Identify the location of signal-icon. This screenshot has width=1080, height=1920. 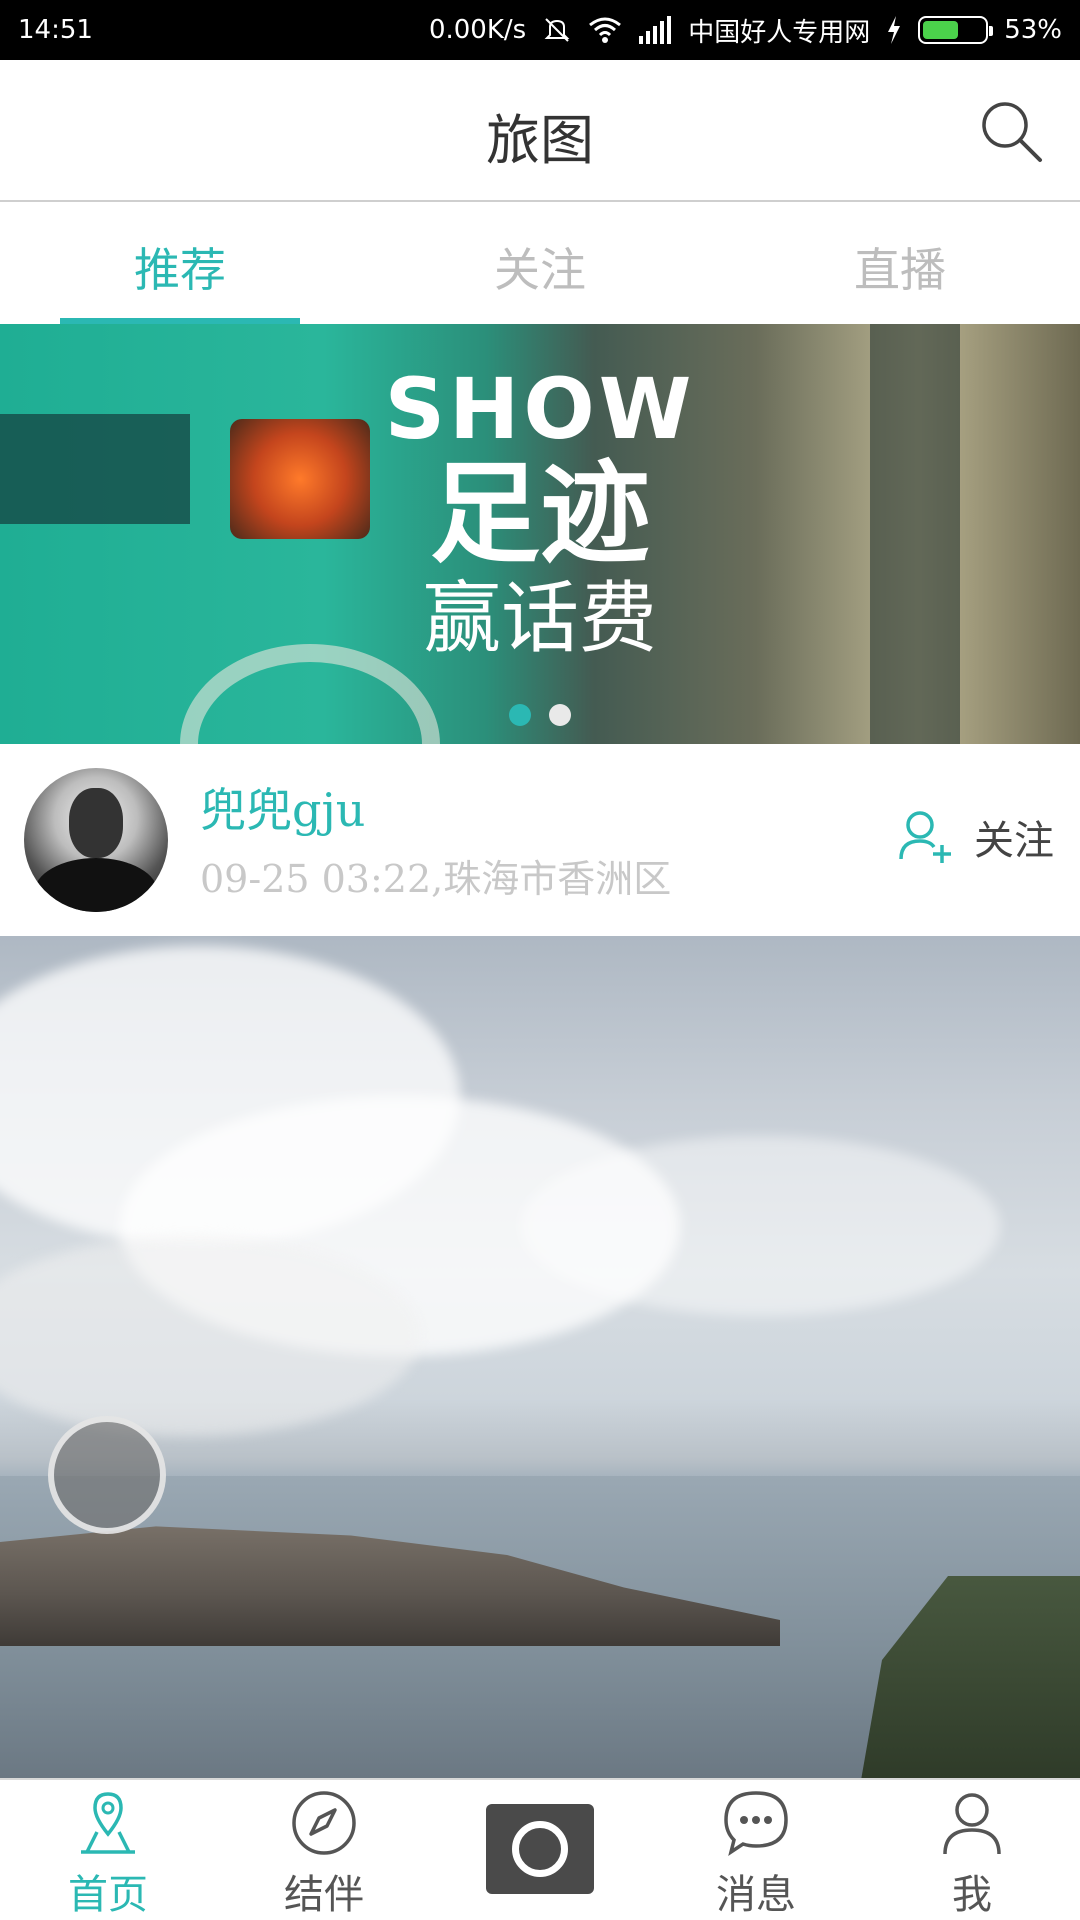
(655, 30).